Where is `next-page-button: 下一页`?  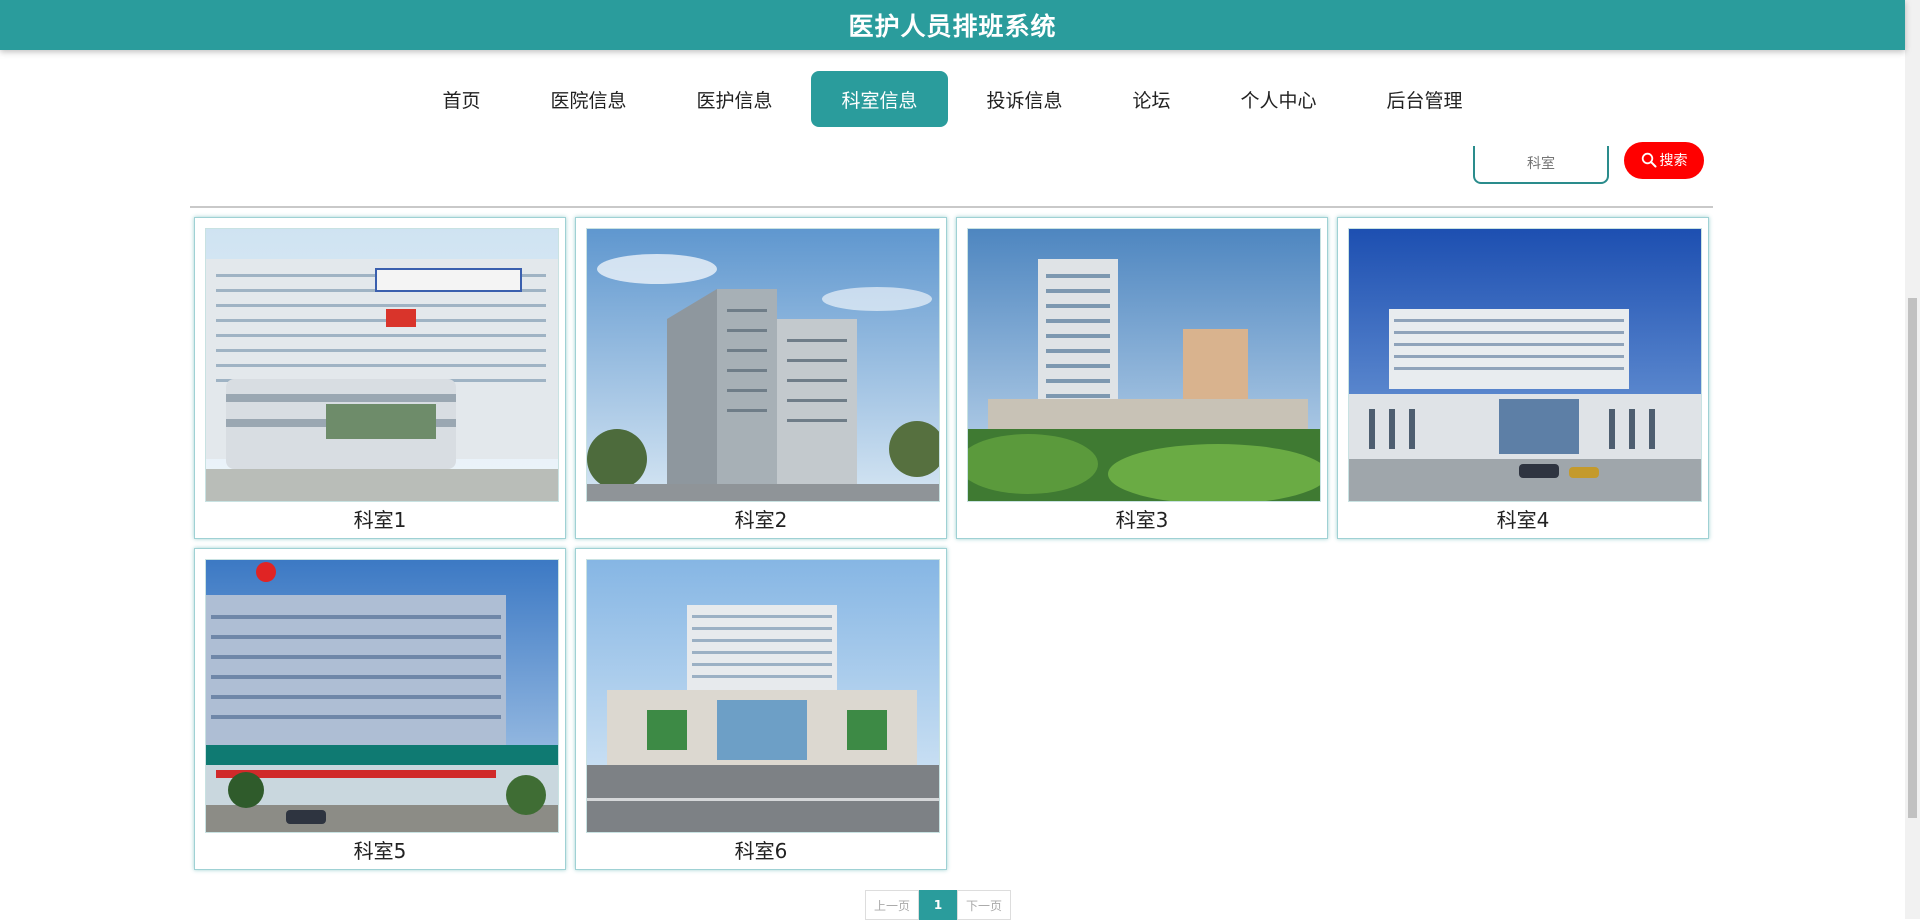 next-page-button: 下一页 is located at coordinates (984, 905).